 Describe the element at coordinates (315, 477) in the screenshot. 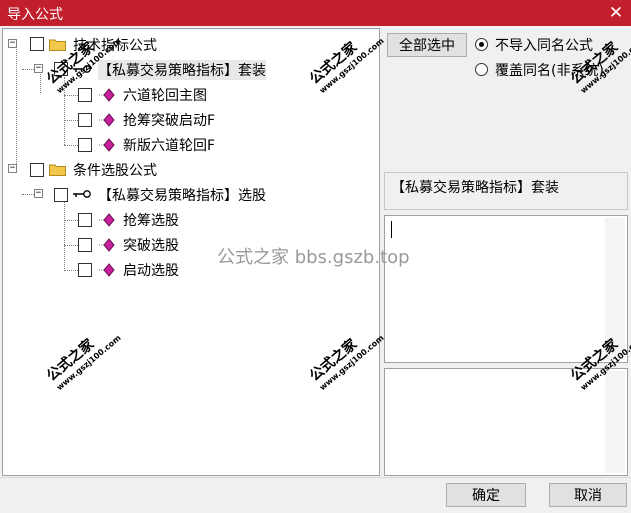

I see `footer-separator` at that location.